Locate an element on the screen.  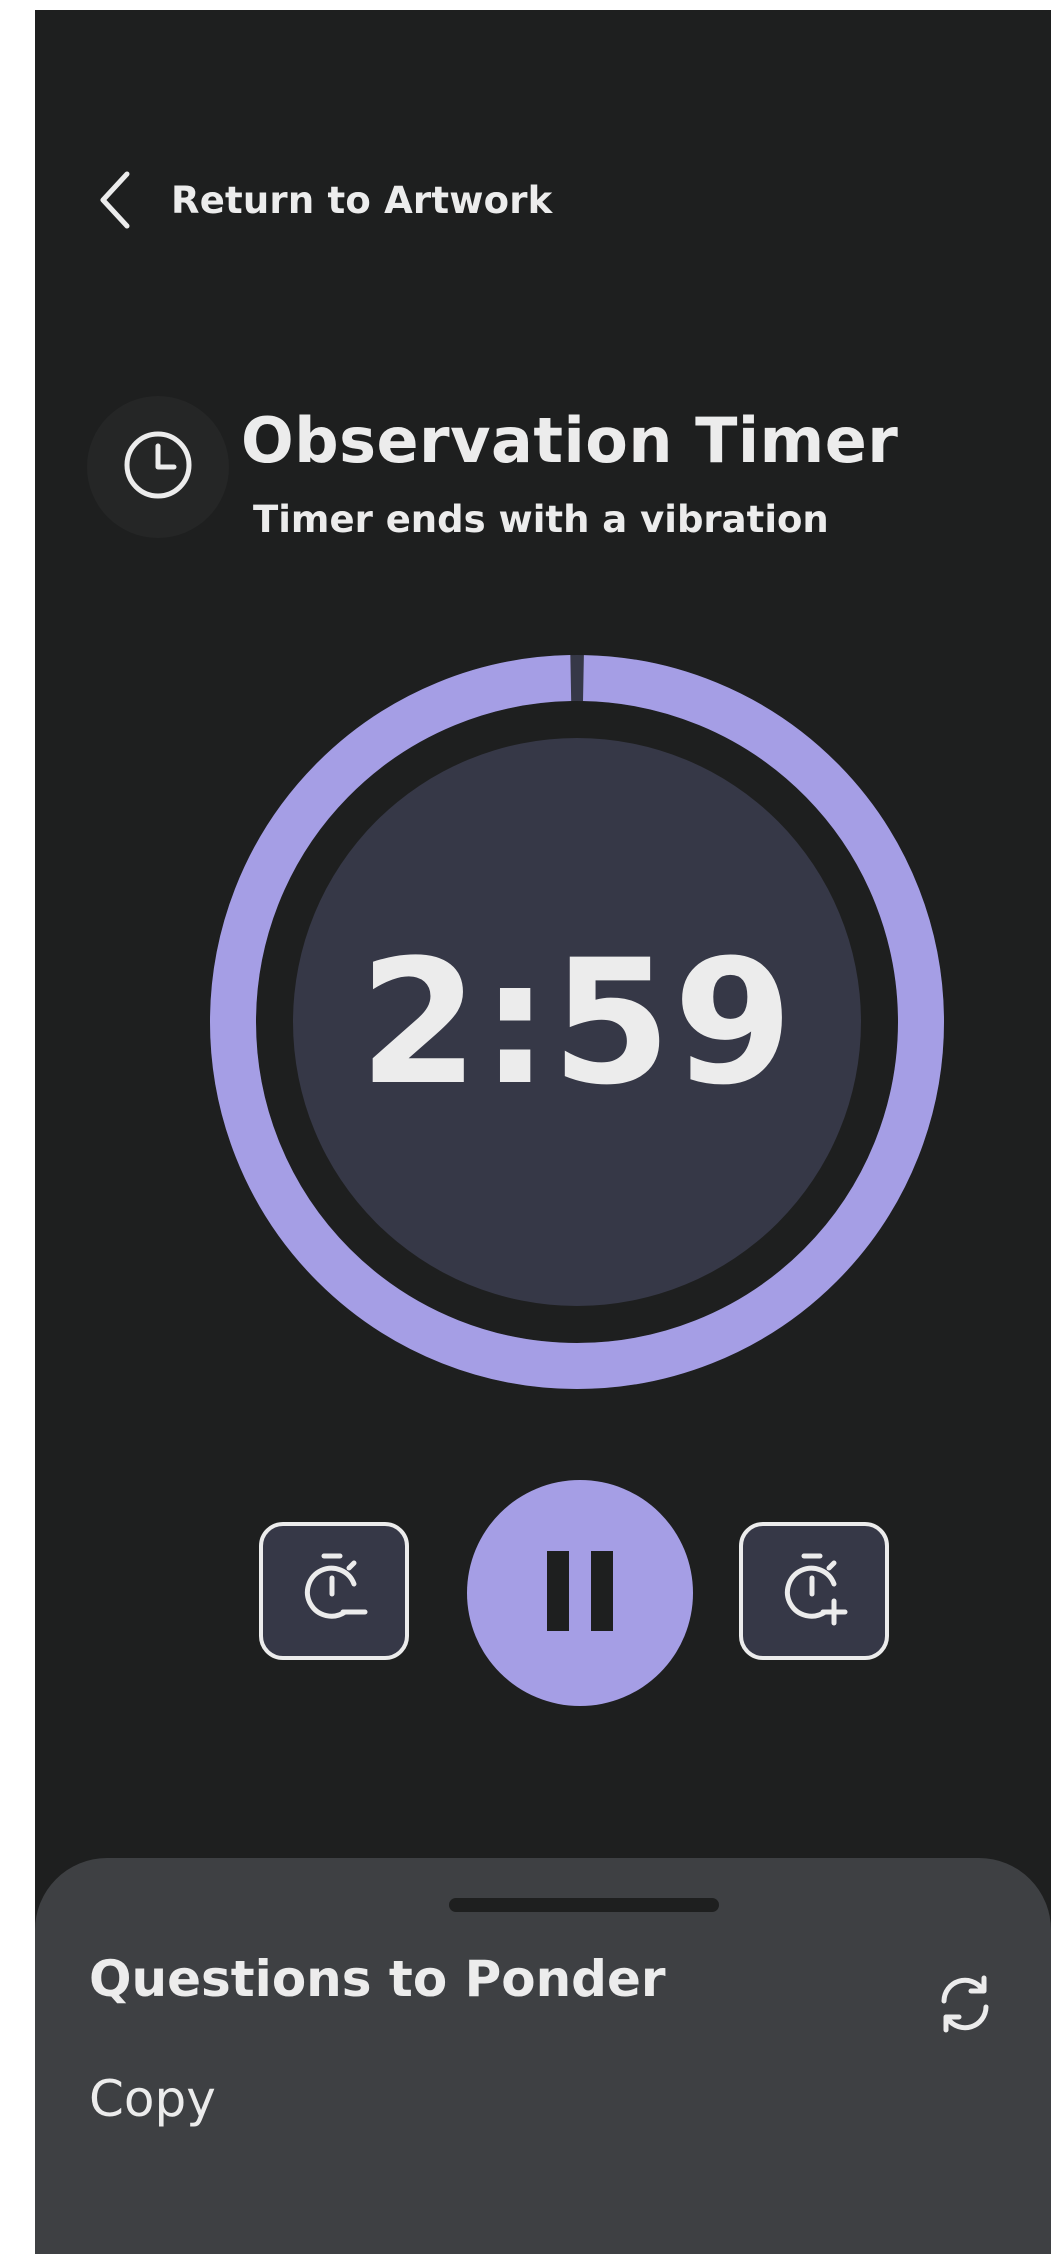
return-to-artwork-button: Return to Artwork is located at coordinates (324, 200).